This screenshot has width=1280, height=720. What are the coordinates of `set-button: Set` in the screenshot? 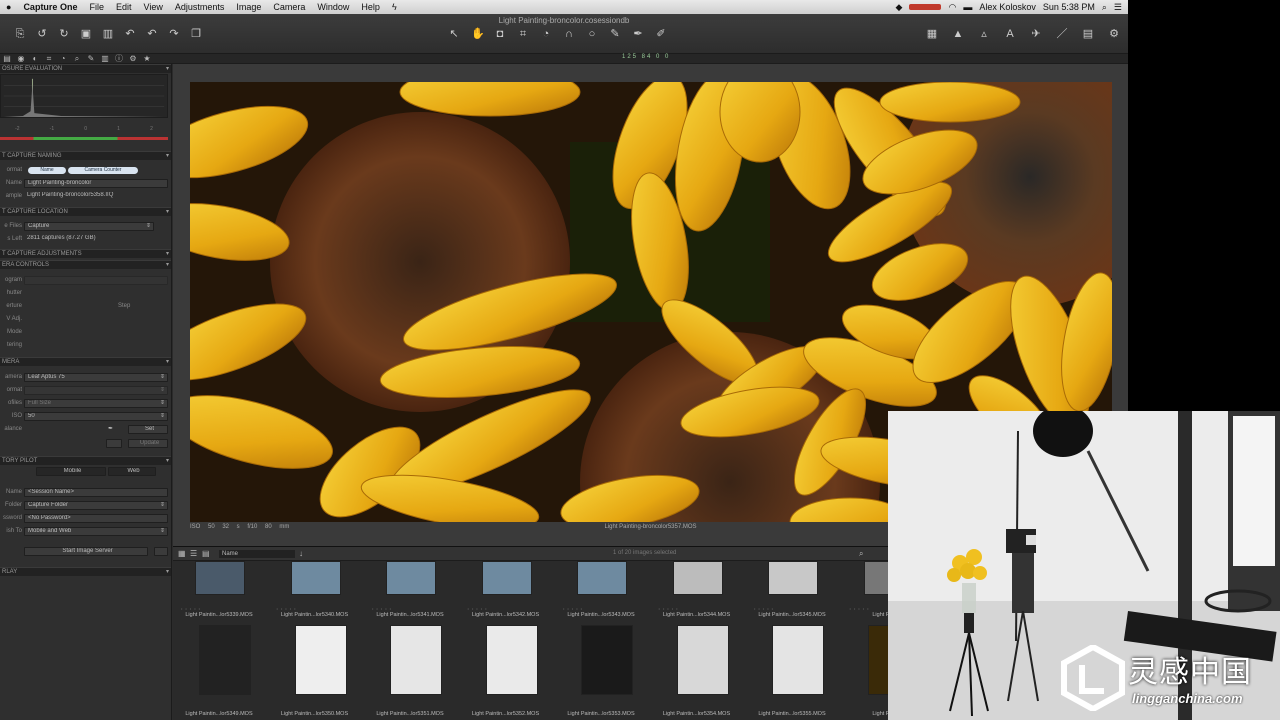 It's located at (148, 429).